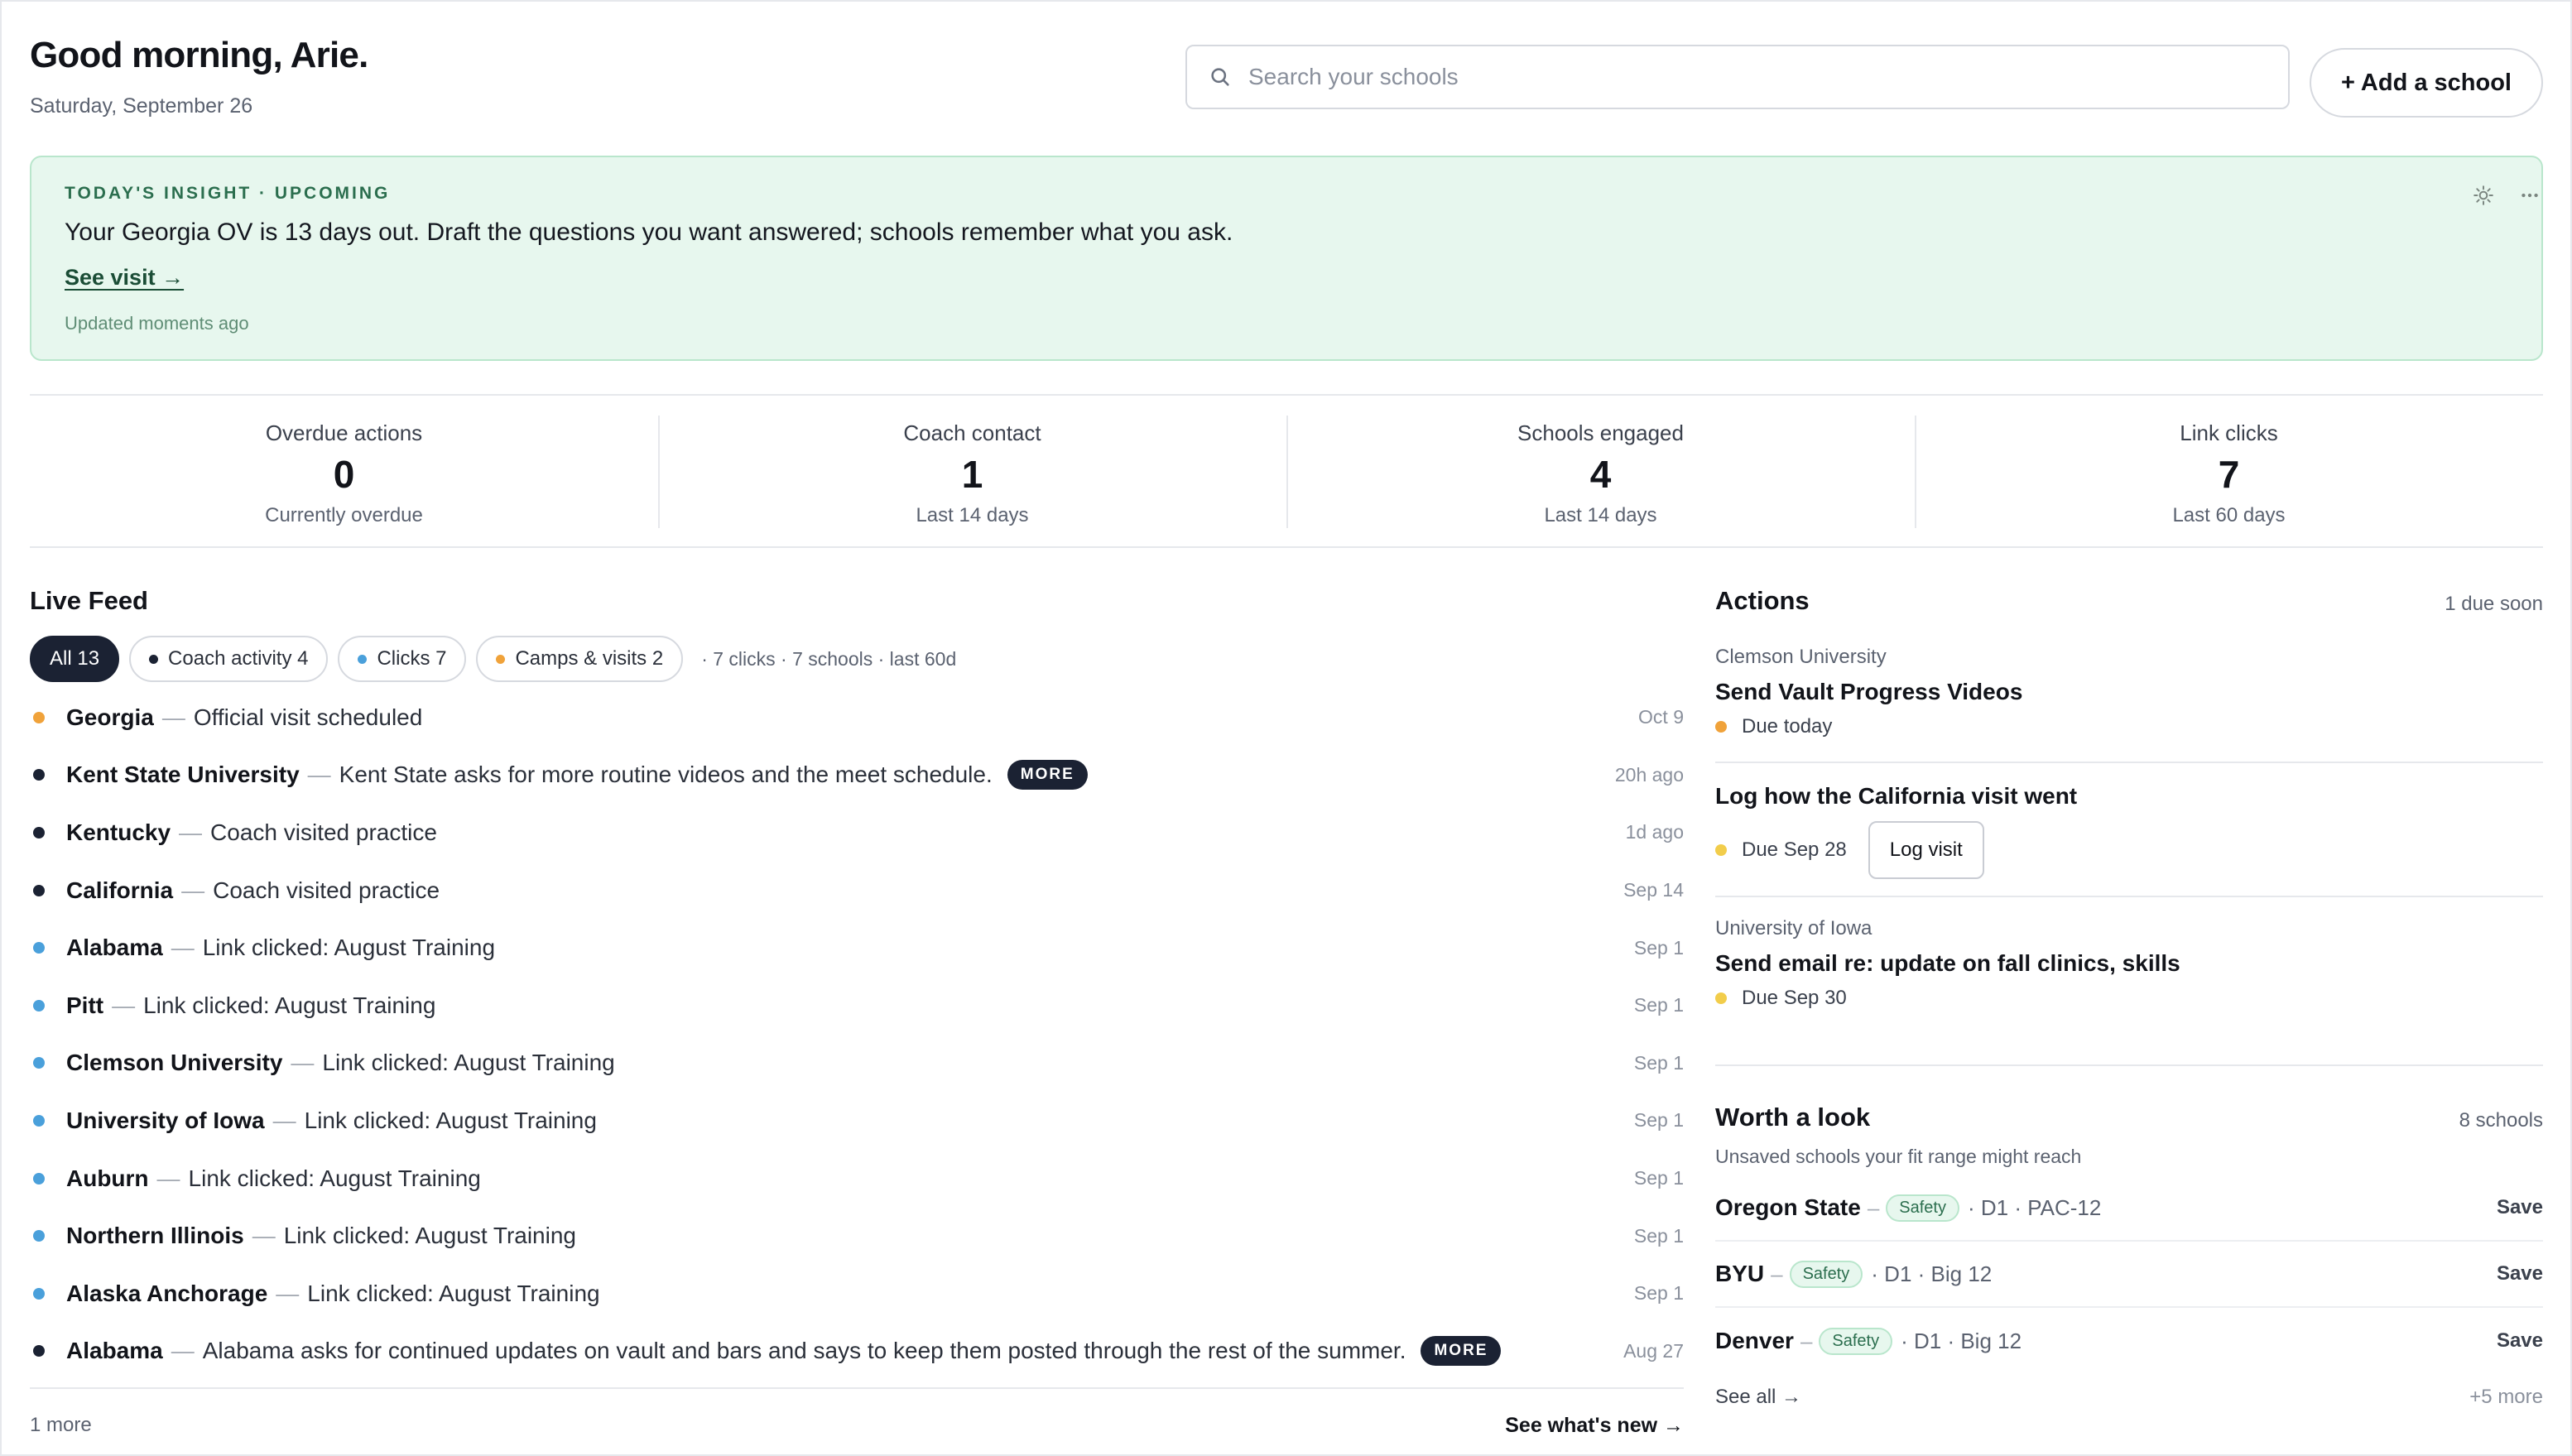 This screenshot has height=1456, width=2572. Describe the element at coordinates (1654, 832) in the screenshot. I see `feed-item-time: 1d ago` at that location.